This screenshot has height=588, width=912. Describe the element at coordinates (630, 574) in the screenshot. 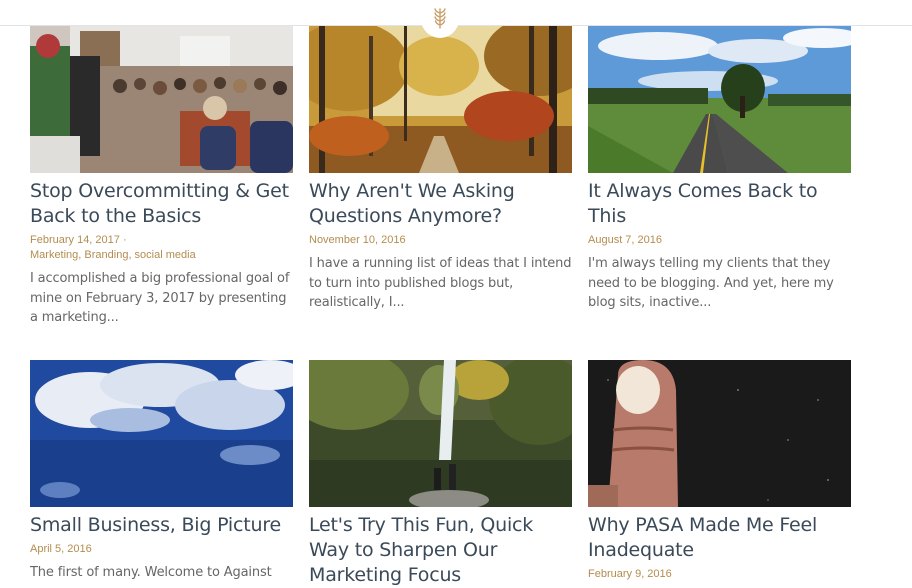

I see `post-date: February 9, 2016` at that location.